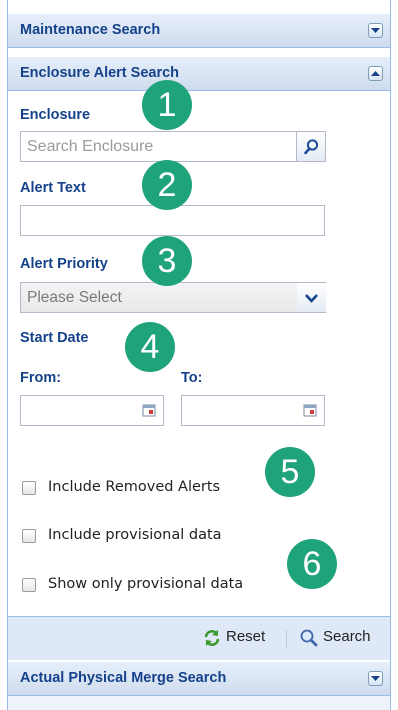 This screenshot has width=398, height=710. What do you see at coordinates (172, 220) in the screenshot?
I see `alert-text-input` at bounding box center [172, 220].